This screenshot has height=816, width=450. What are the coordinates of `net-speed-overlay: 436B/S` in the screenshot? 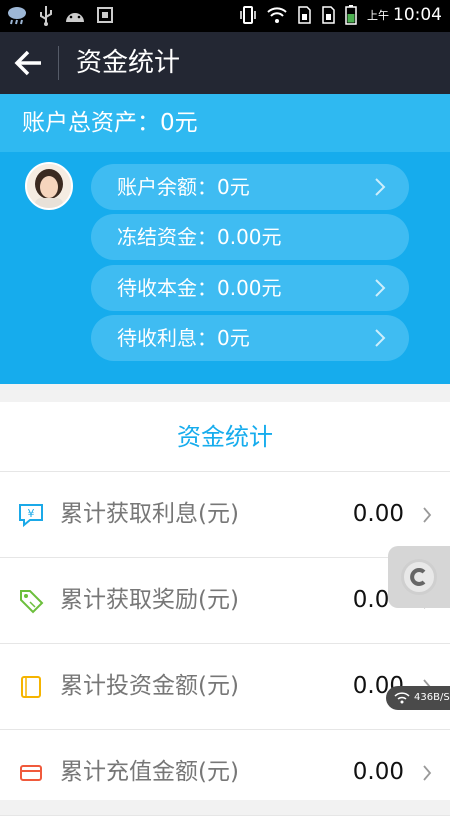 It's located at (418, 698).